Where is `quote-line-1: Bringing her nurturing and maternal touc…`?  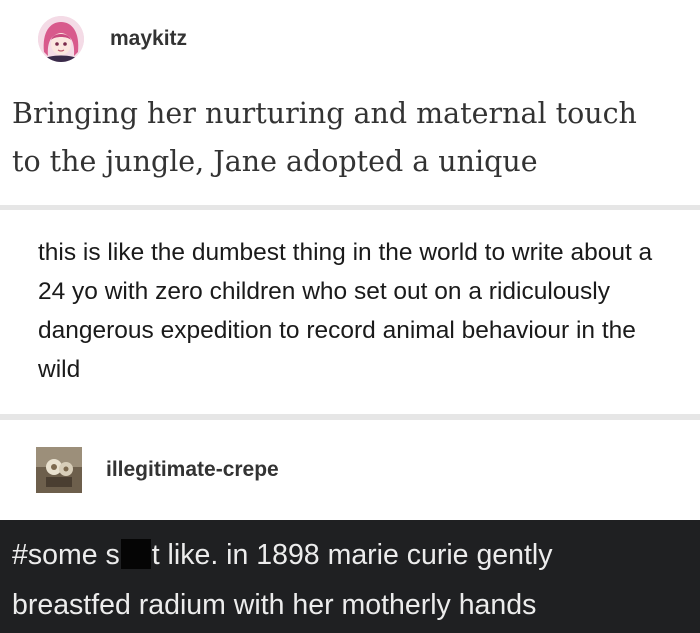
quote-line-1: Bringing her nurturing and maternal touc… is located at coordinates (324, 113).